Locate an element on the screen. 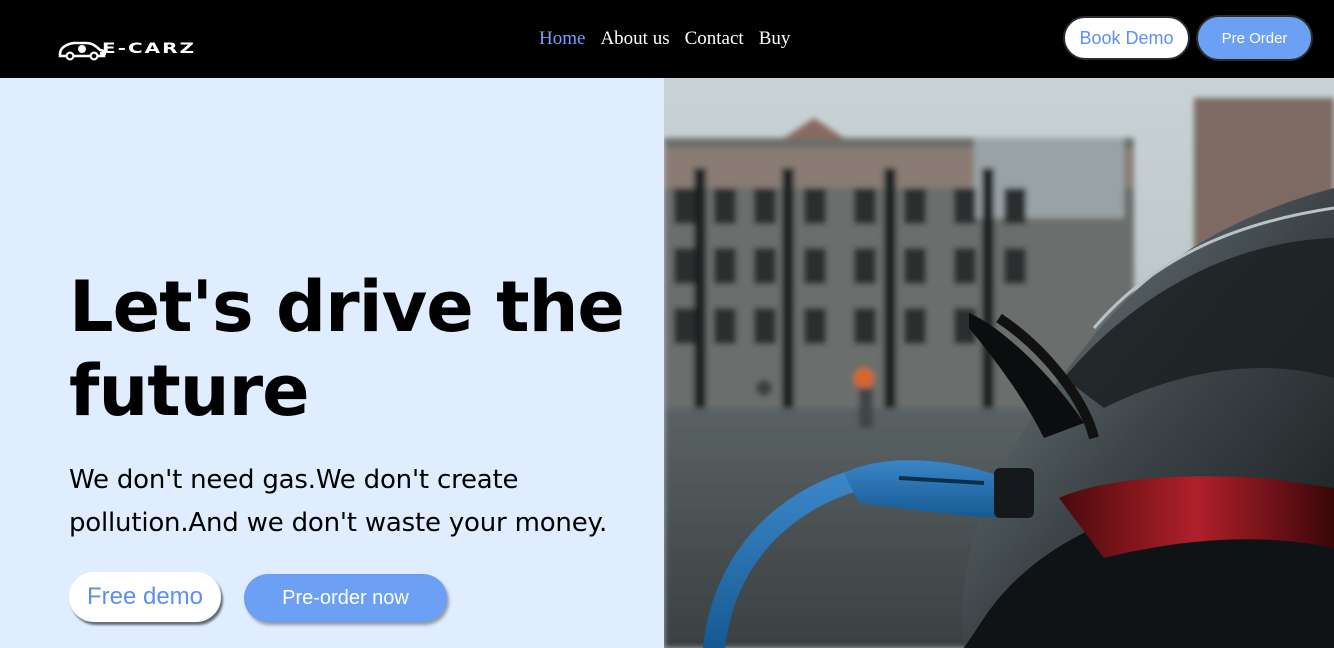 The width and height of the screenshot is (1334, 648). nav-link-home: Home is located at coordinates (562, 39).